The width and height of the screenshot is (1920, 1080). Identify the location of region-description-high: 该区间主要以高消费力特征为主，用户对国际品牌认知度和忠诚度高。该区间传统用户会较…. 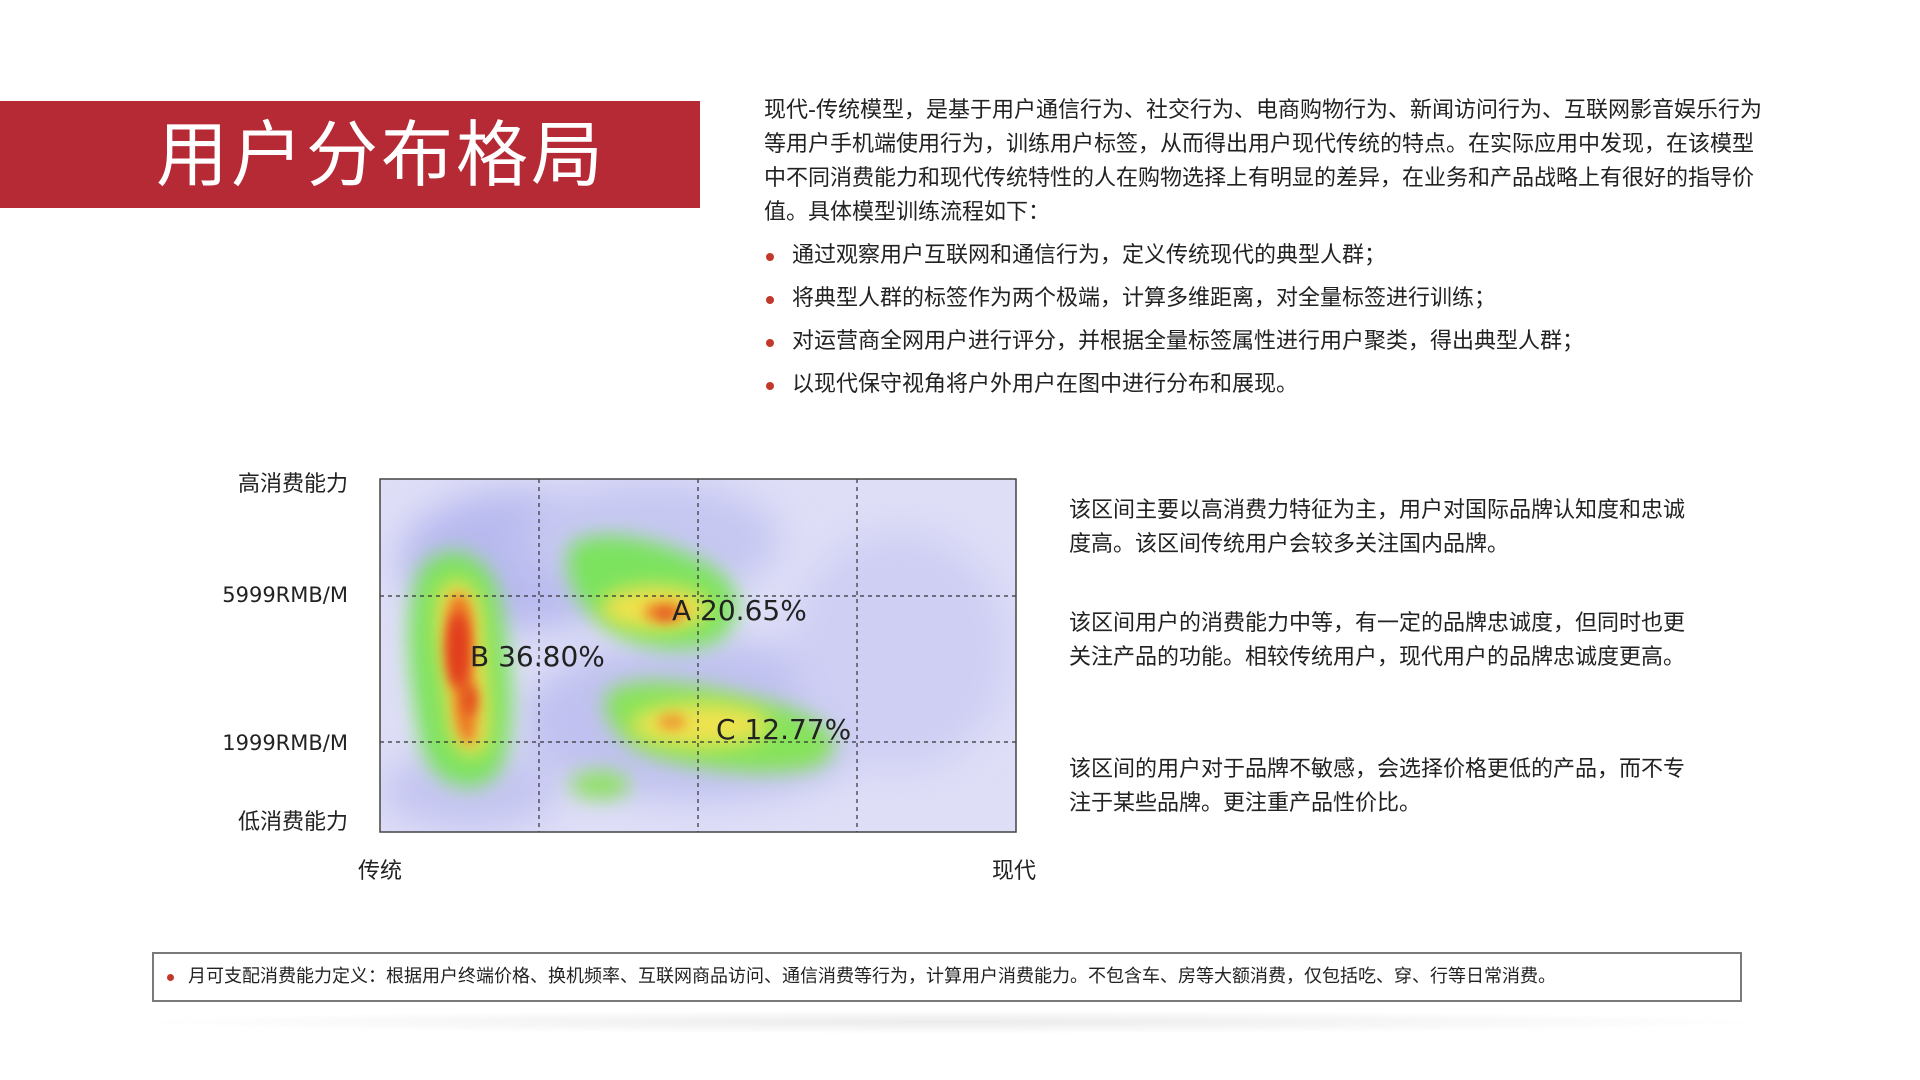
(1377, 527).